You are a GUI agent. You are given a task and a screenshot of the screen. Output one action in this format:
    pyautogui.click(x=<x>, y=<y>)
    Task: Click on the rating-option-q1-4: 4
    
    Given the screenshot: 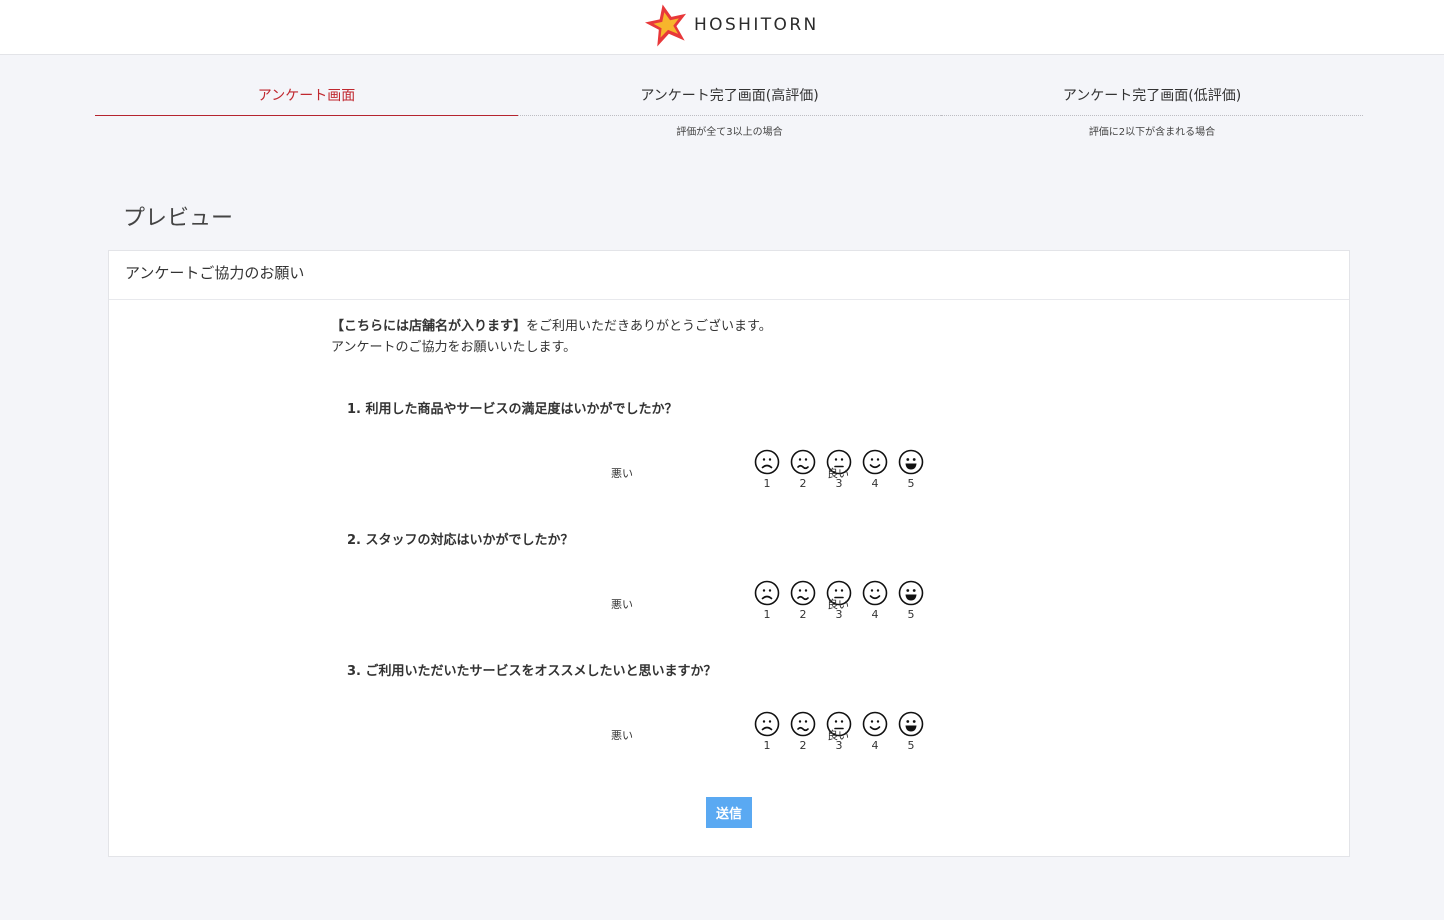 What is the action you would take?
    pyautogui.click(x=875, y=471)
    